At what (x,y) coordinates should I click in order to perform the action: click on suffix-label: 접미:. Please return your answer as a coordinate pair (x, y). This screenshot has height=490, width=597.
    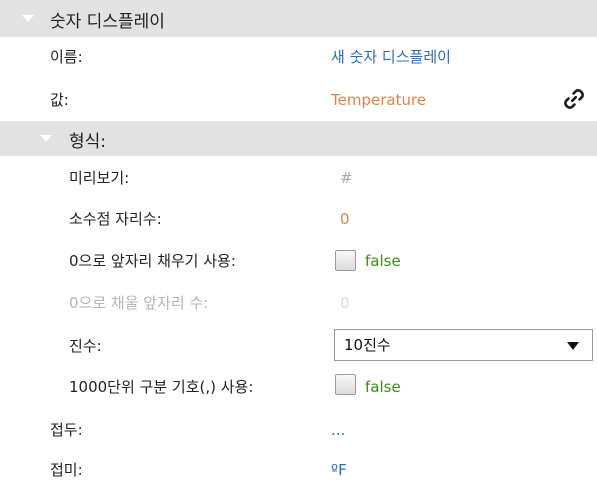
    Looking at the image, I should click on (66, 470).